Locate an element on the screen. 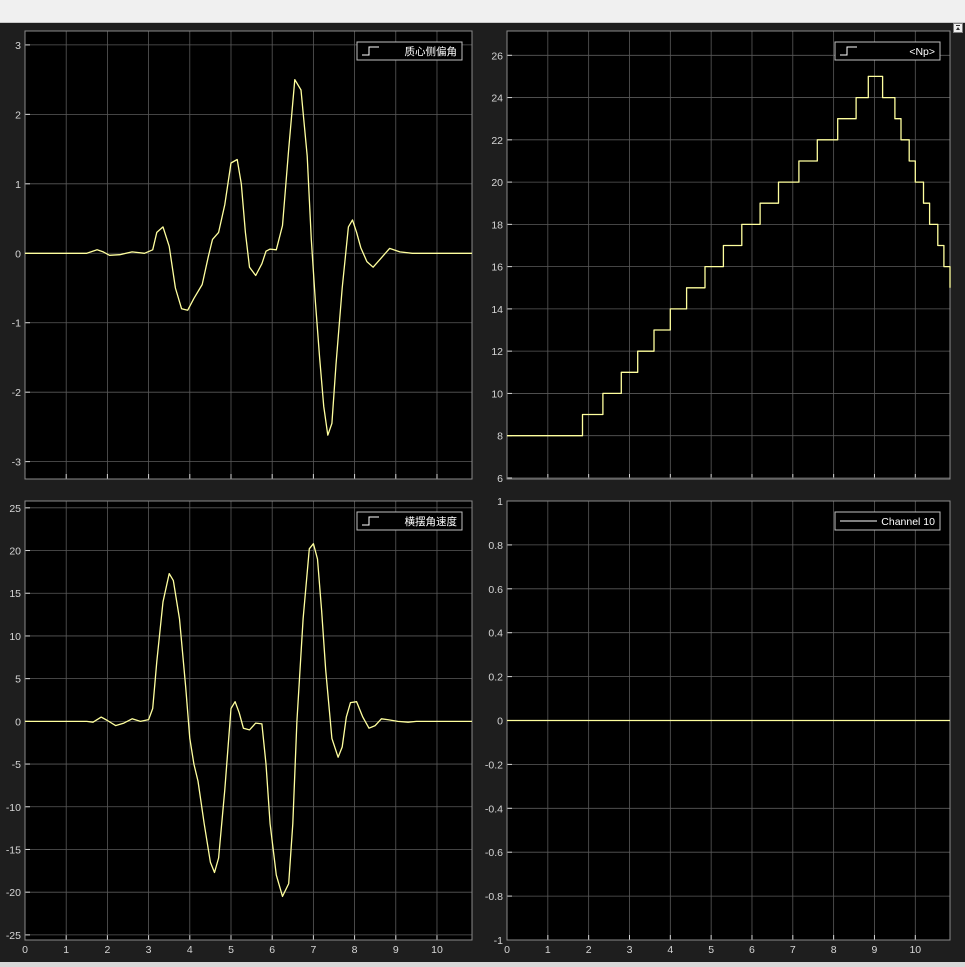  legend: 质心侧偏角 is located at coordinates (409, 51).